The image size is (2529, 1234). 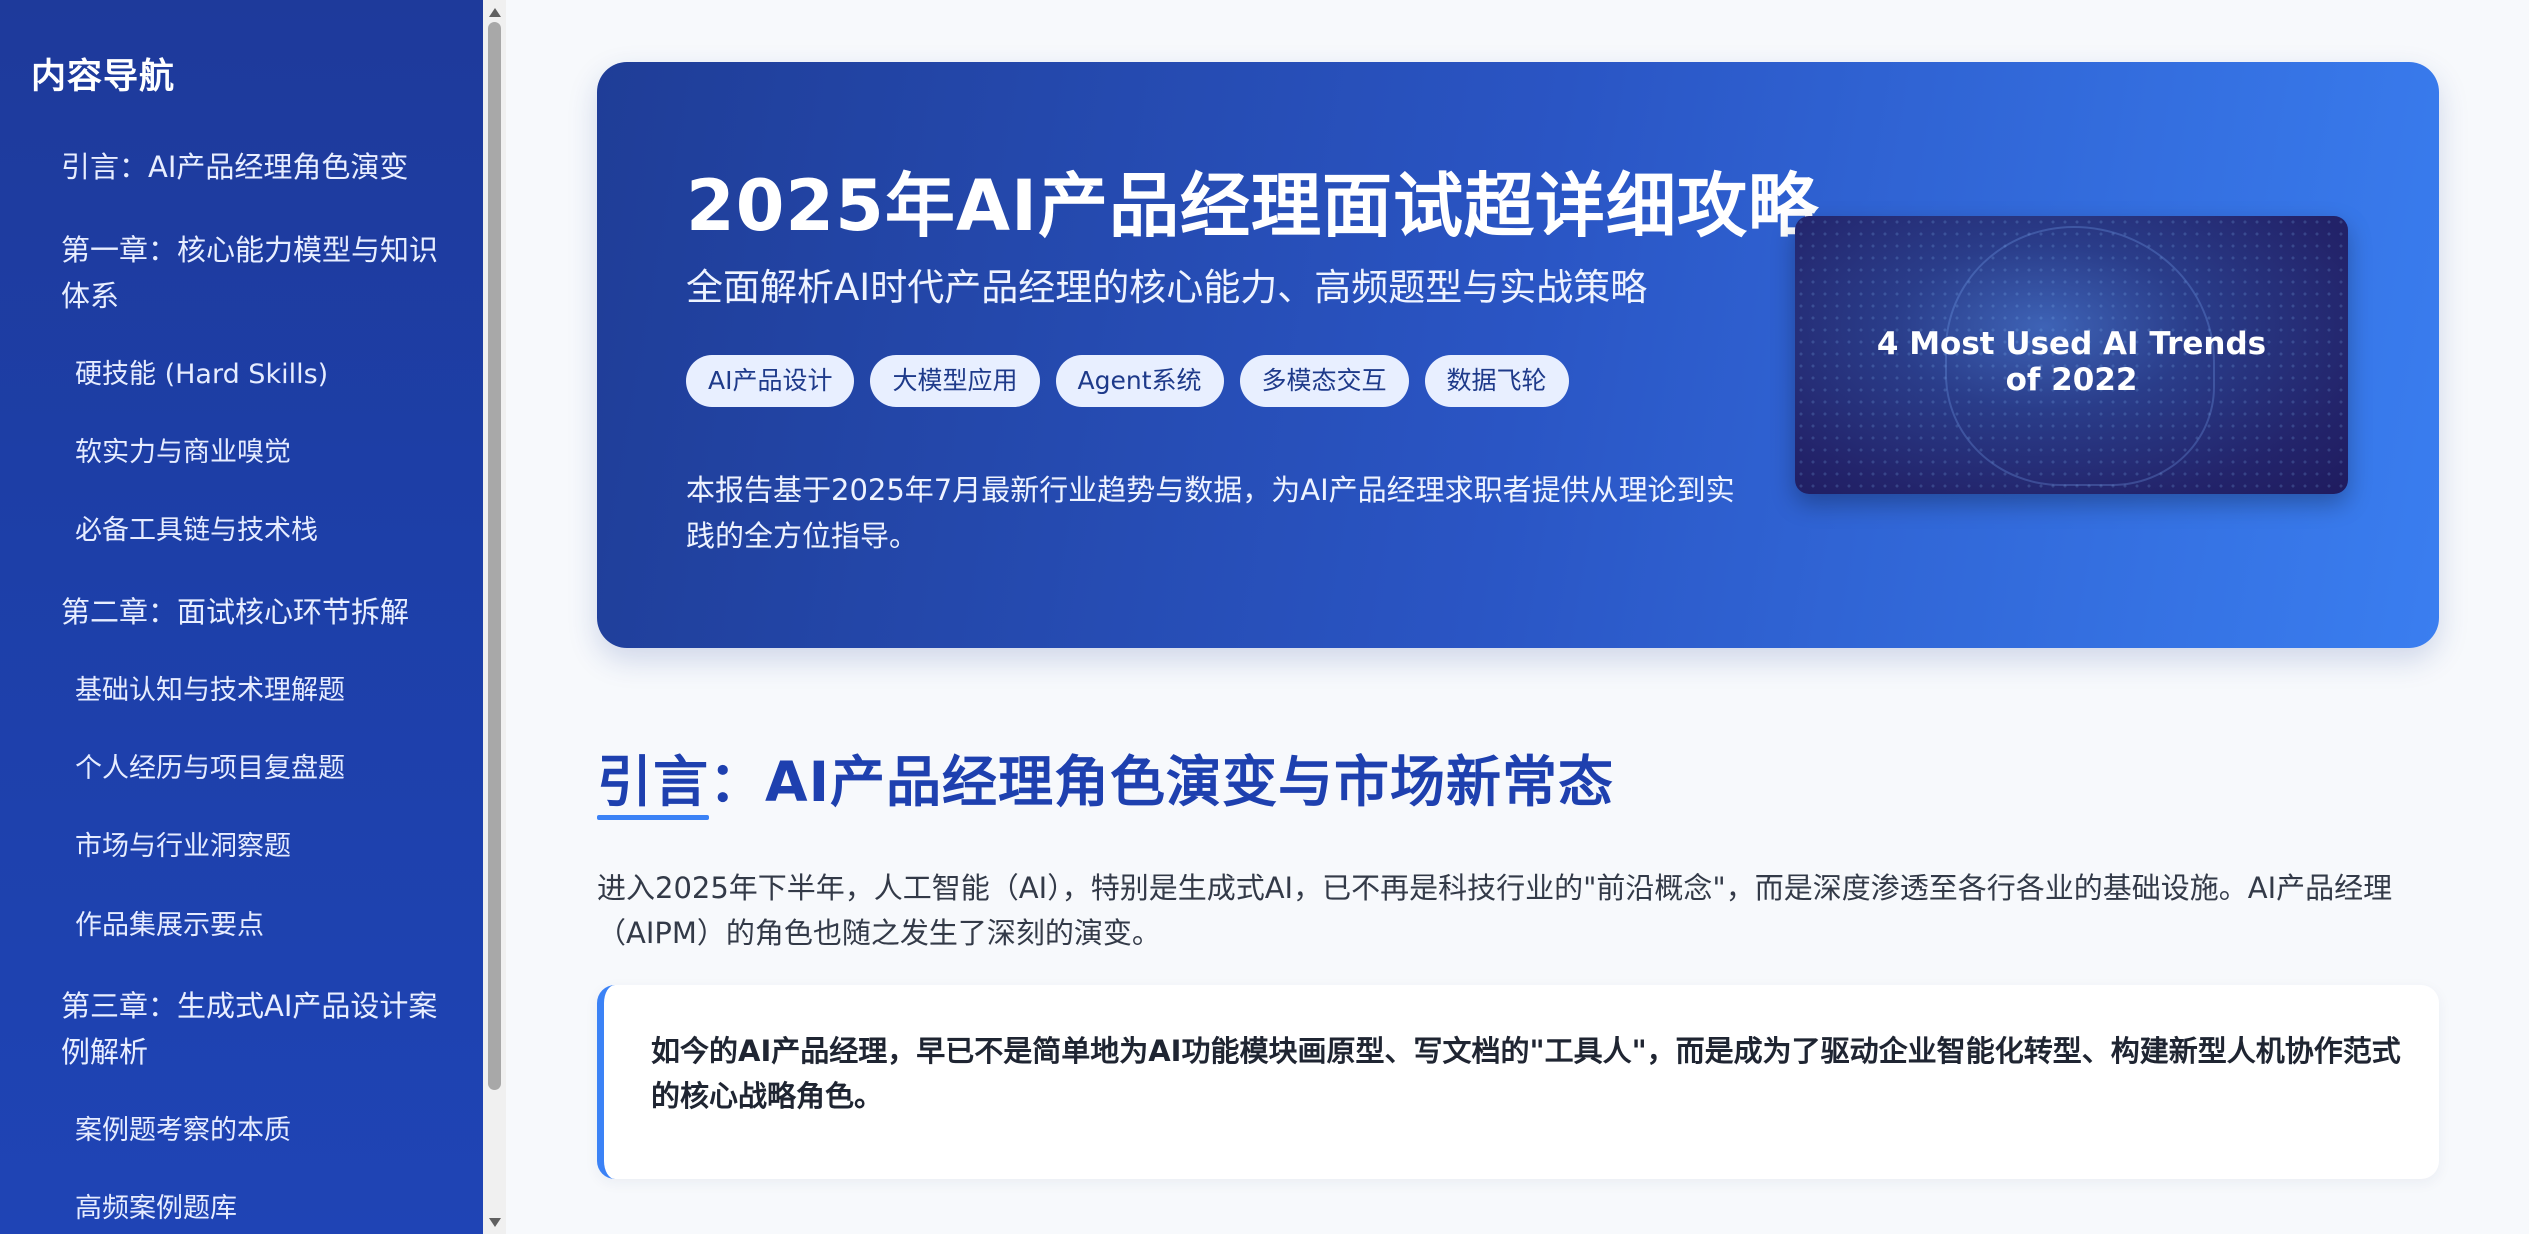 I want to click on nav-item-market-questions: 市场与行业洞察题, so click(x=183, y=847).